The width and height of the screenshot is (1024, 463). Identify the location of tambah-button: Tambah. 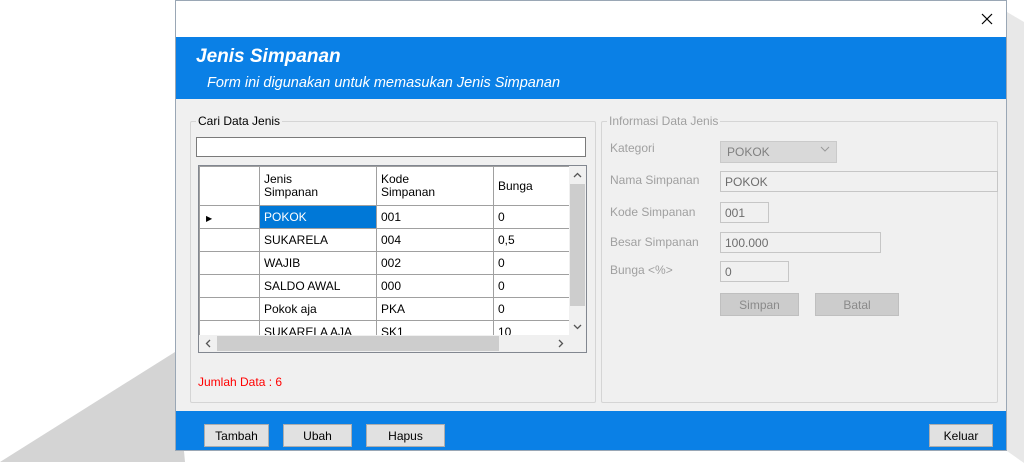
(236, 435).